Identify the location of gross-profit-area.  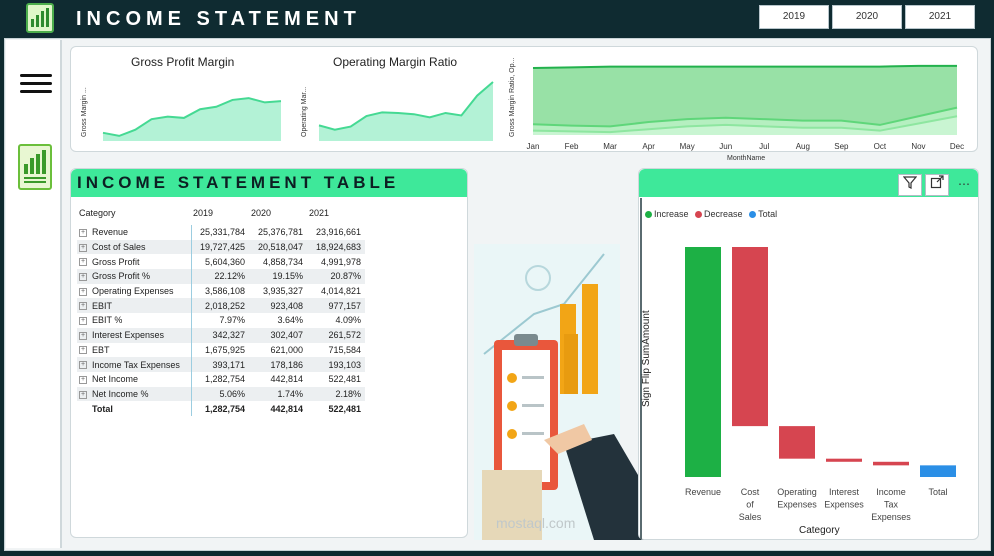
(192, 119).